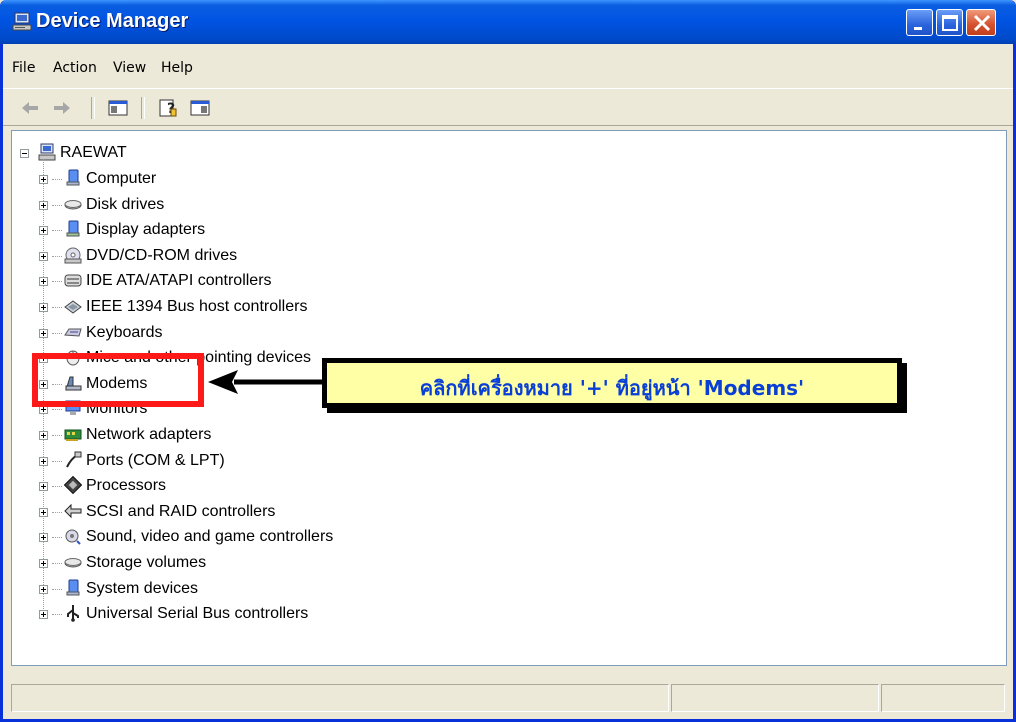 This screenshot has width=1016, height=722. I want to click on ieee1394-icon, so click(73, 307).